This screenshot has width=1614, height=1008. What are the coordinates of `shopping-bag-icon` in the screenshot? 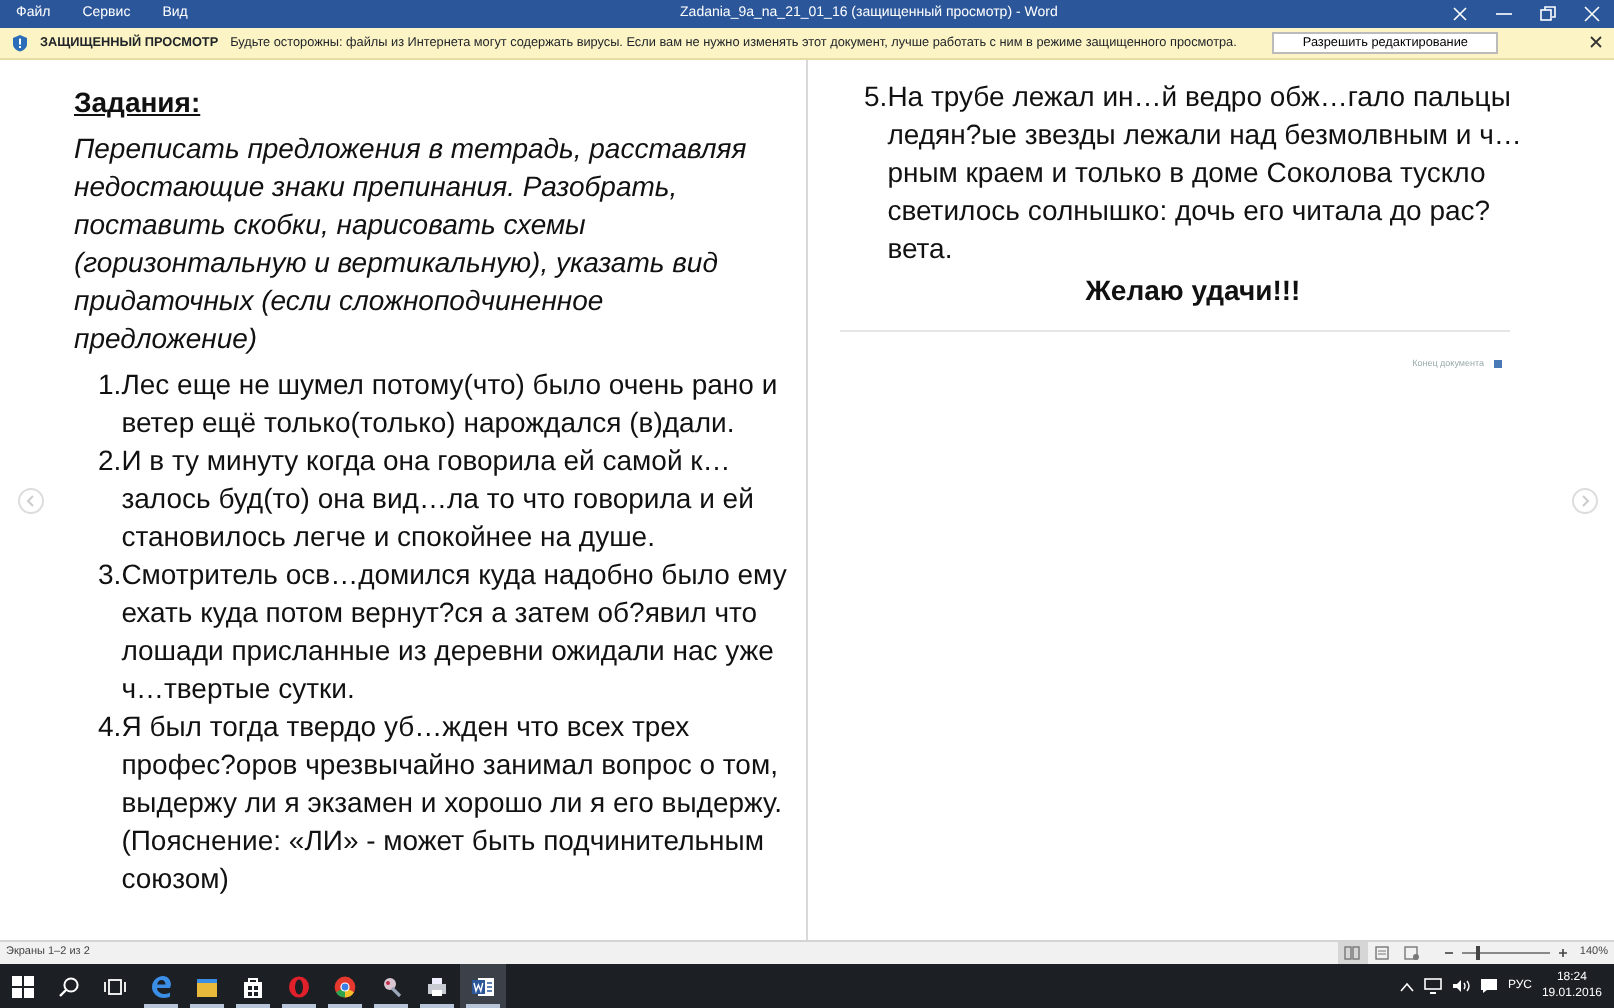 It's located at (253, 986).